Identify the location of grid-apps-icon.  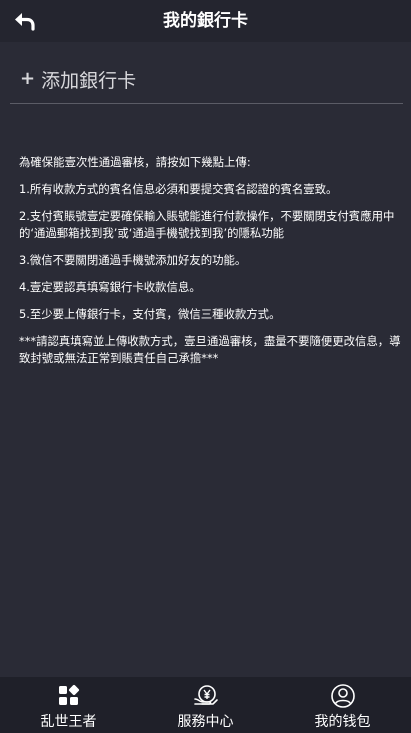
(68, 694).